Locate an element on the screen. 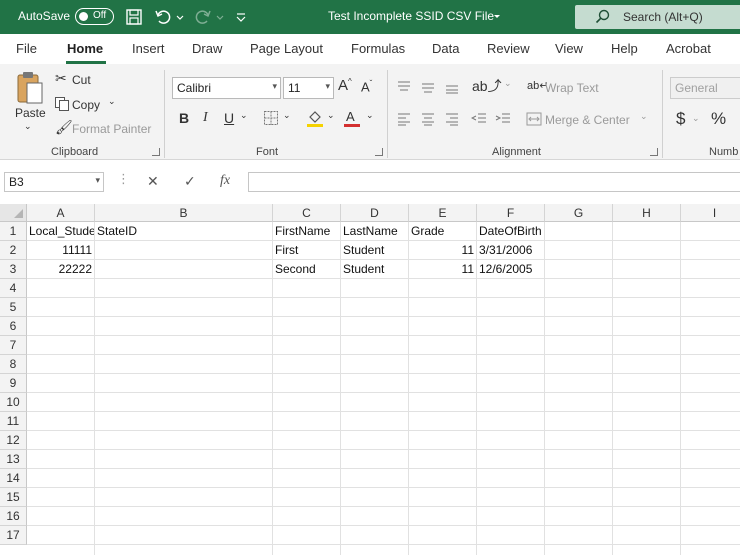 The image size is (740, 555). row-header: 14 is located at coordinates (13, 478).